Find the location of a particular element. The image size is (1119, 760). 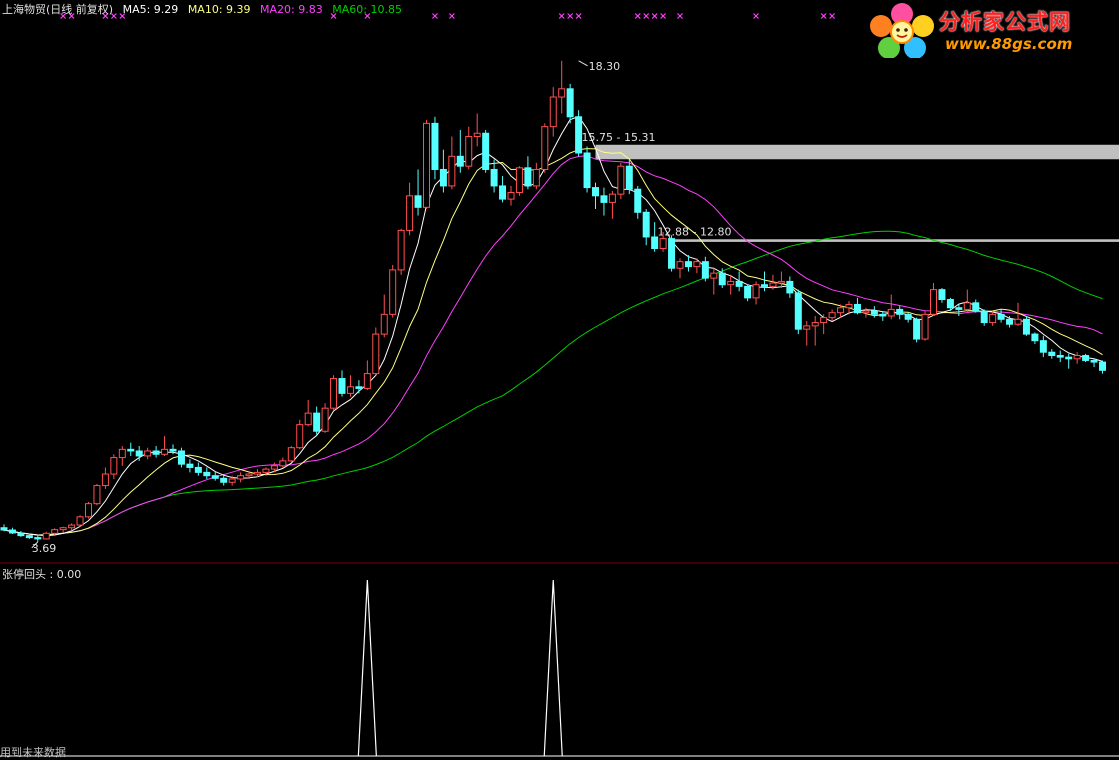

ma60-label: MA60: 10.85 is located at coordinates (367, 9).